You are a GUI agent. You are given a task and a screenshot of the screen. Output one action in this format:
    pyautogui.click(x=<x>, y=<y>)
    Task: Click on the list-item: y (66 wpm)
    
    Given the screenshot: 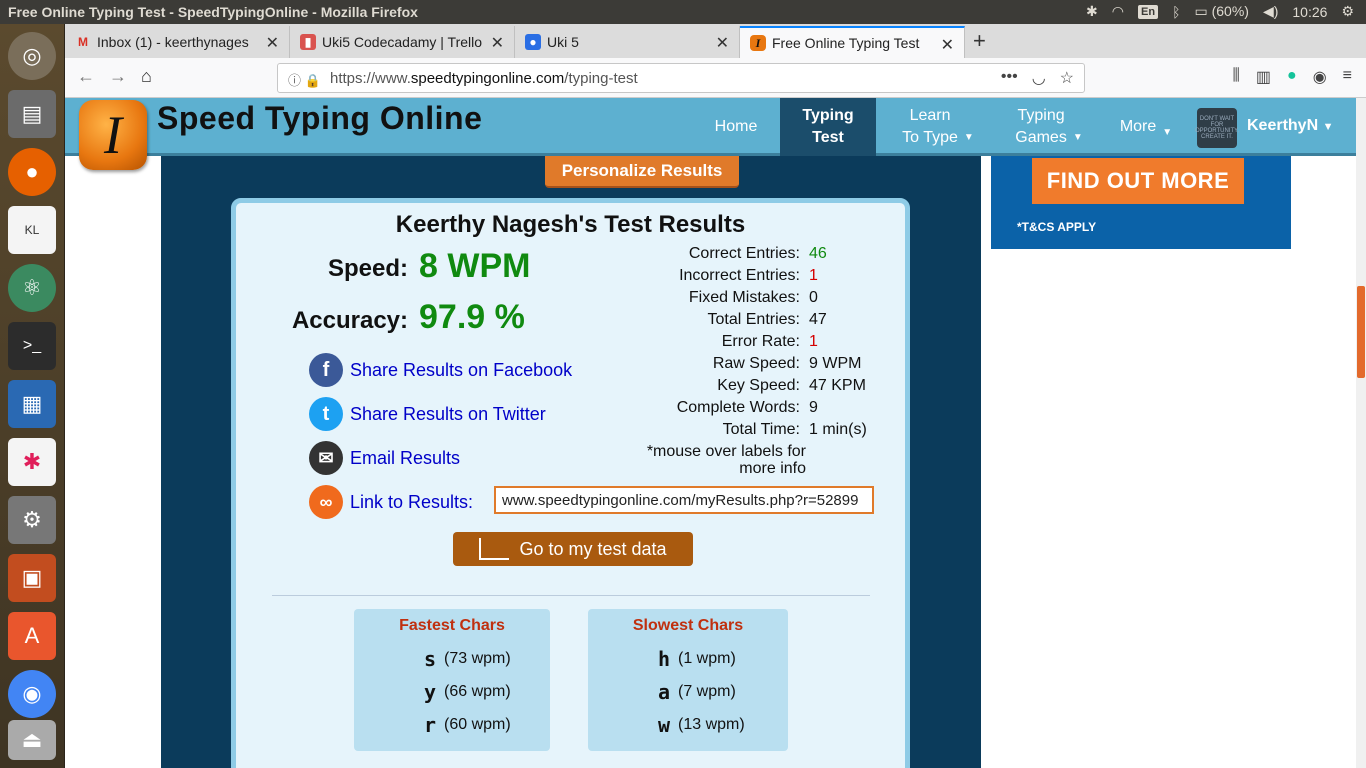 What is the action you would take?
    pyautogui.click(x=467, y=692)
    